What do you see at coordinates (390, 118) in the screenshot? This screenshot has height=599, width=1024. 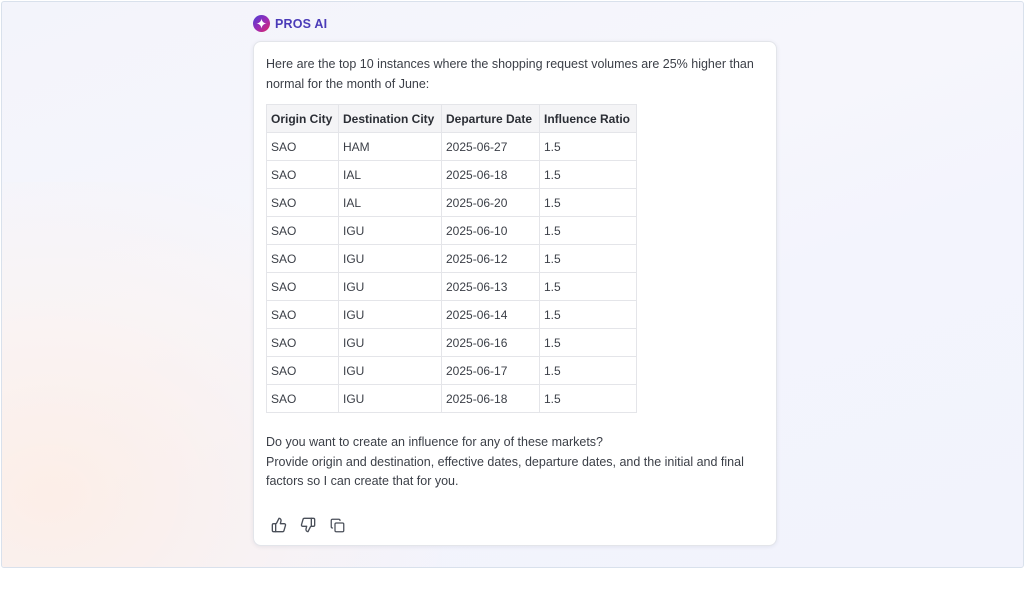 I see `column-header-destination-city: Destination City` at bounding box center [390, 118].